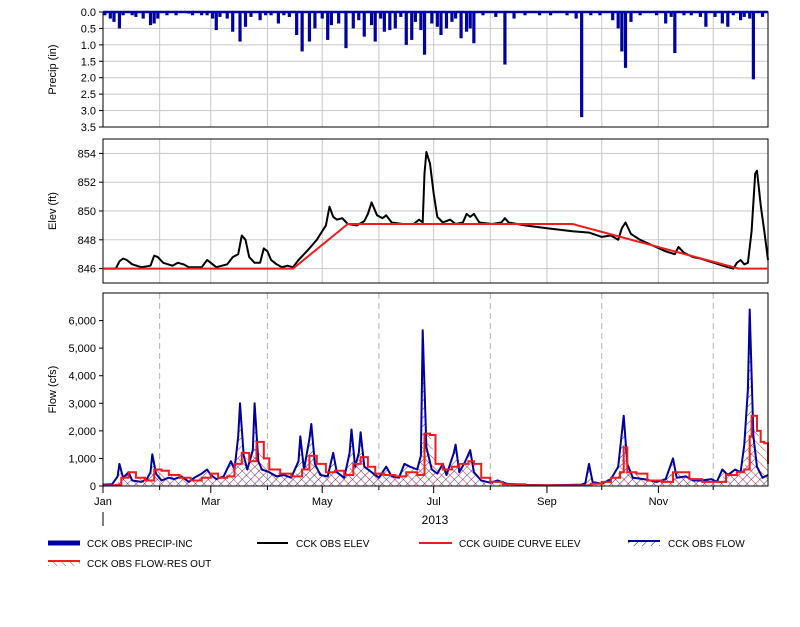 This screenshot has width=800, height=627. What do you see at coordinates (322, 502) in the screenshot?
I see `x-tick-label: May` at bounding box center [322, 502].